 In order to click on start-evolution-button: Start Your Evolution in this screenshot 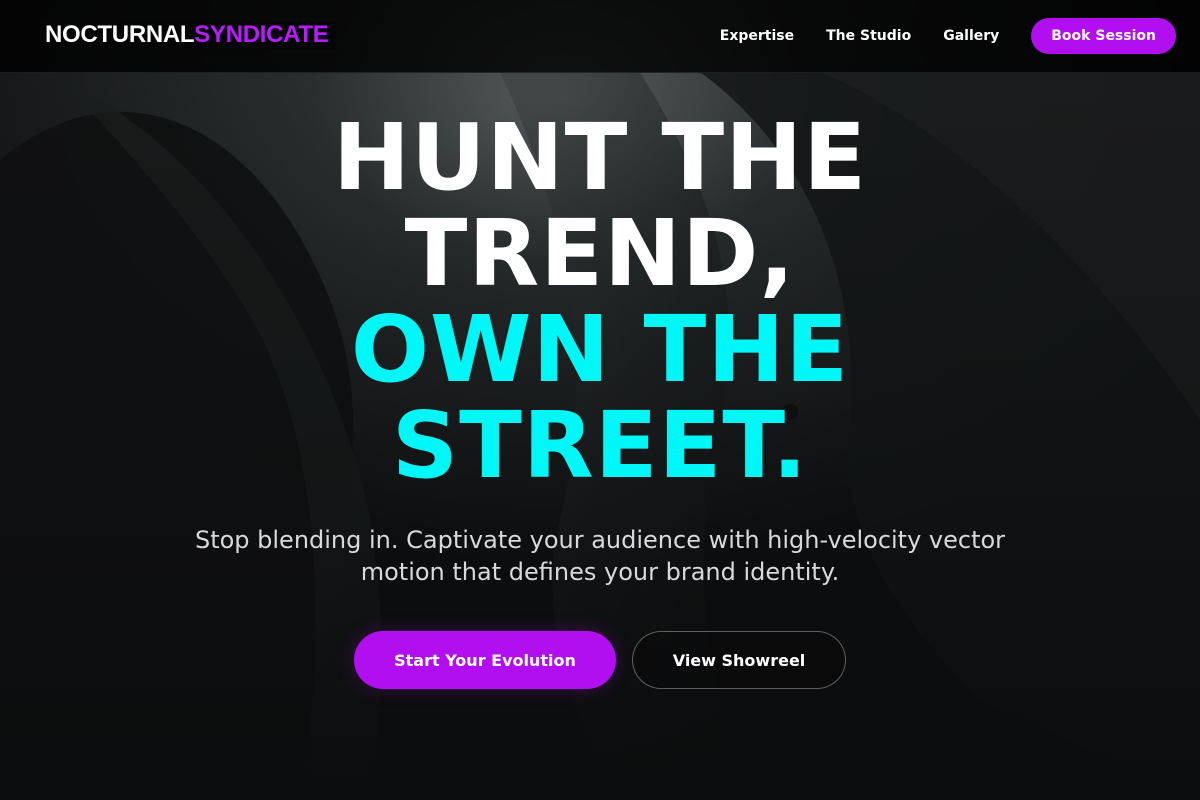, I will do `click(485, 660)`.